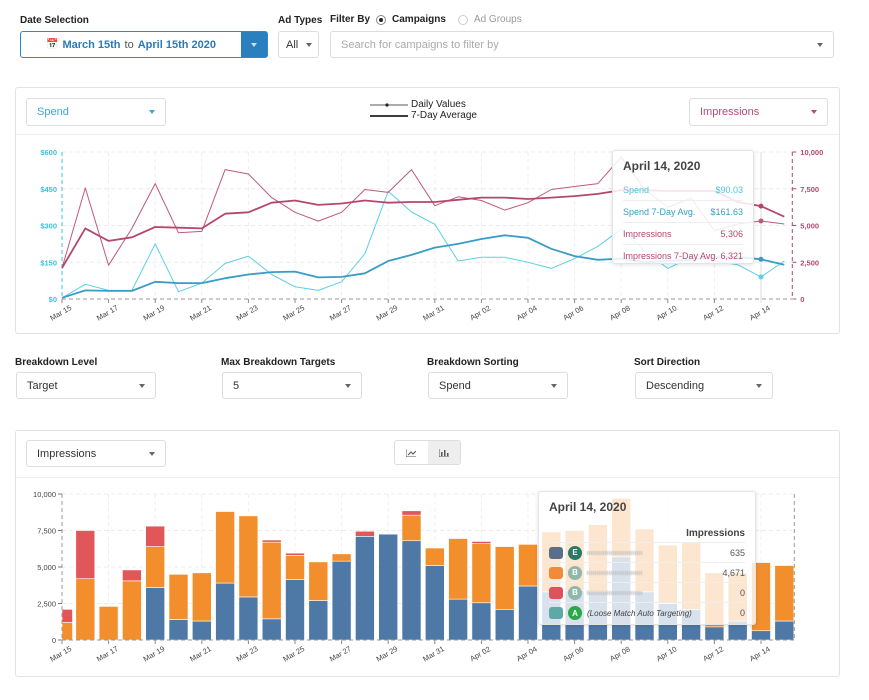  What do you see at coordinates (527, 653) in the screenshot?
I see `x-tick-label: Apr 04` at bounding box center [527, 653].